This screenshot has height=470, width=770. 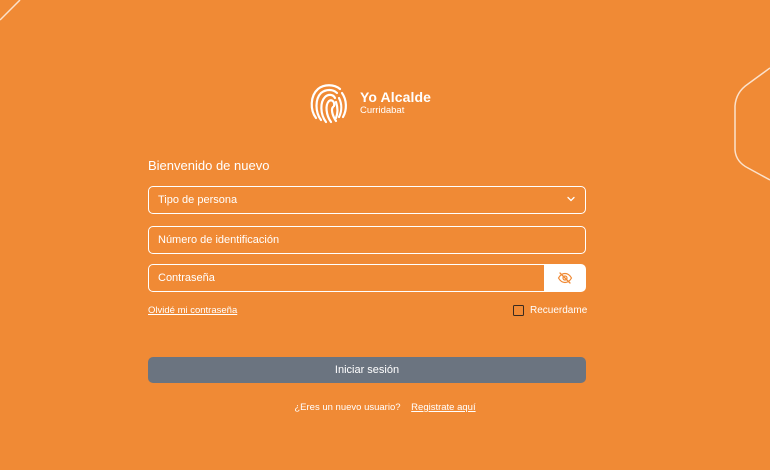 I want to click on login-button: Iniciar sesión, so click(x=367, y=370).